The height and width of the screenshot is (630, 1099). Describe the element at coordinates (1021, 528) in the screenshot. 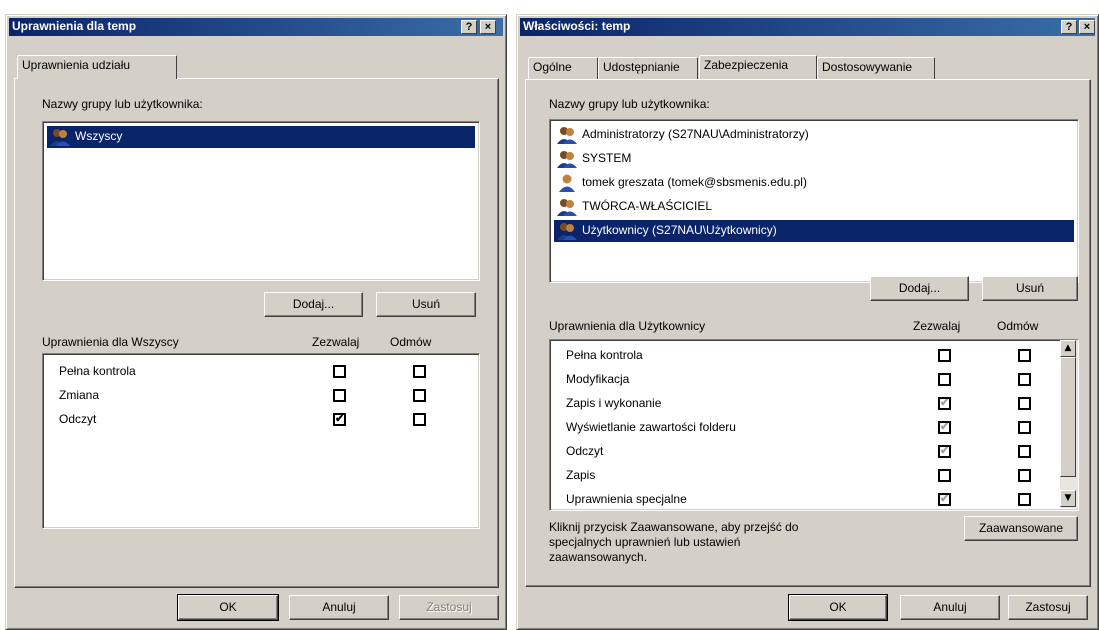

I see `advanced-button: Zaawansowane` at that location.